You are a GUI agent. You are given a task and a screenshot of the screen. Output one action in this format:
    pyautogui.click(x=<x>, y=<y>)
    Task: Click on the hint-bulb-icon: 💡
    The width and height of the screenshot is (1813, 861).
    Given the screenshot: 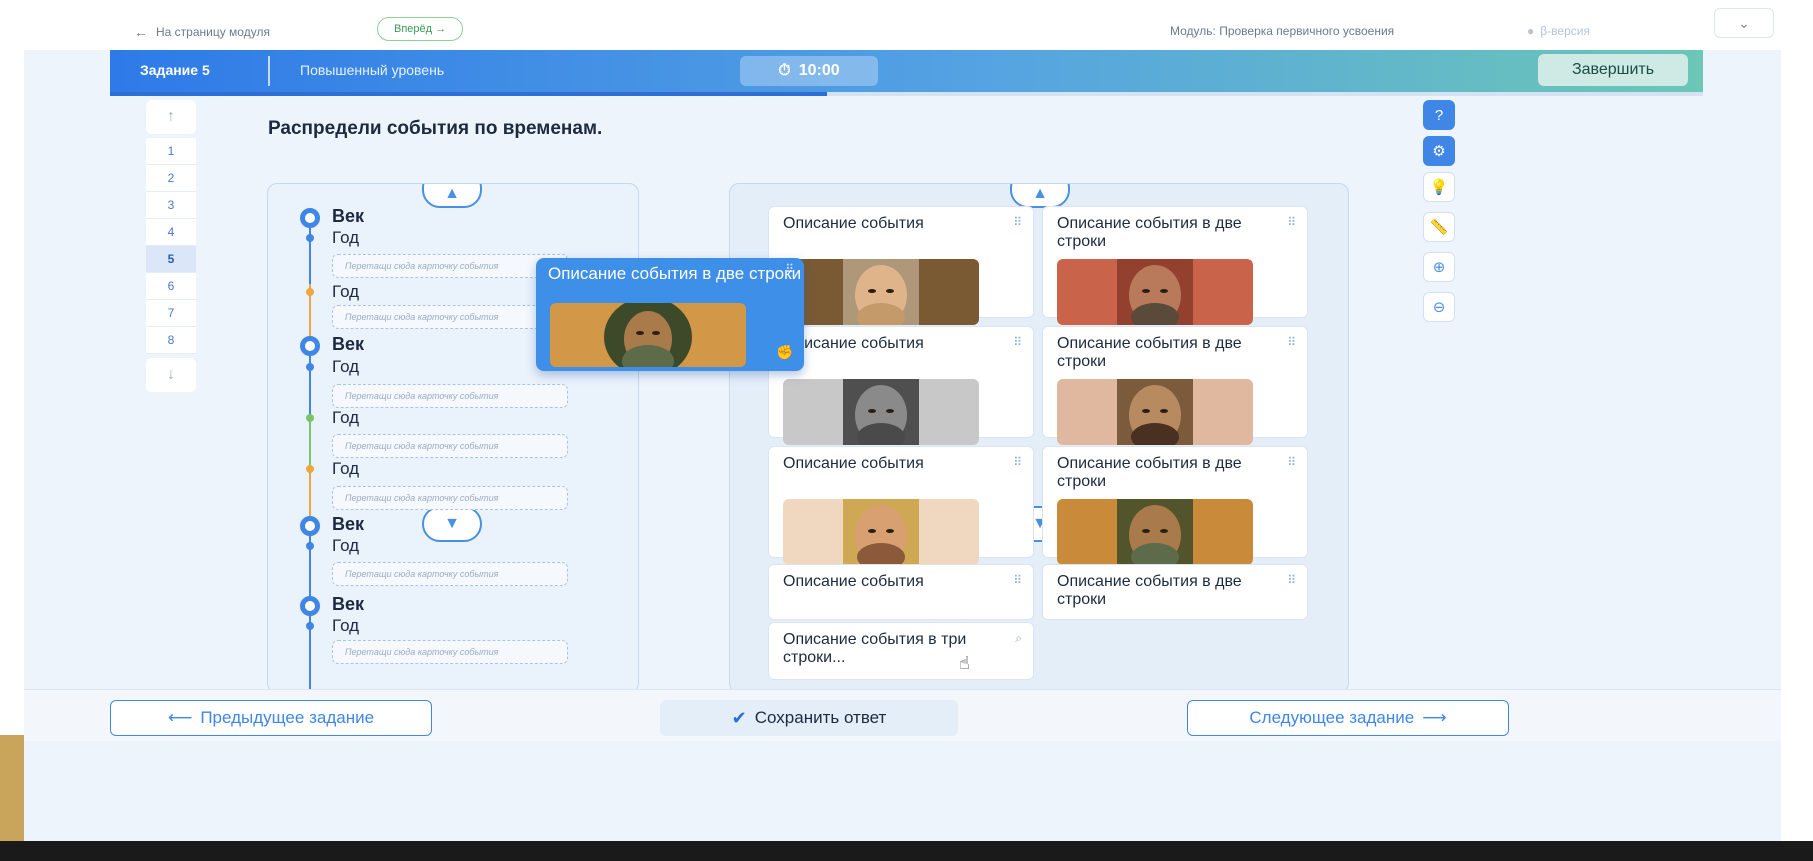 What is the action you would take?
    pyautogui.click(x=1439, y=187)
    